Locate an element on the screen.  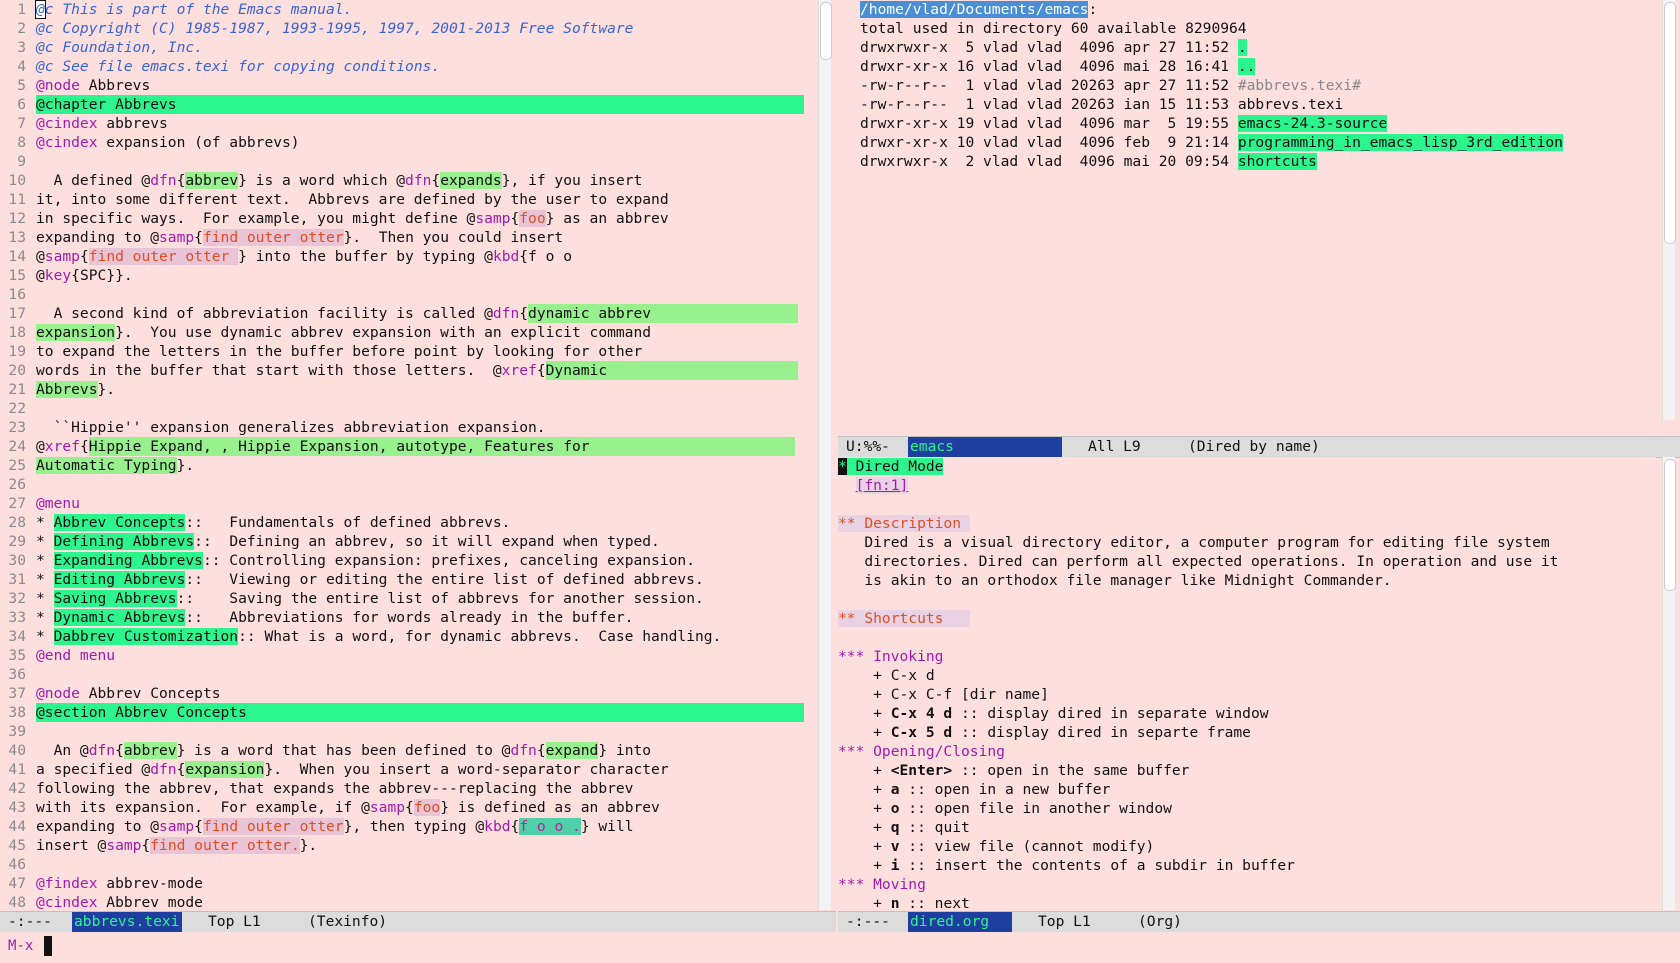
code-line: 27 @menu is located at coordinates (44, 503).